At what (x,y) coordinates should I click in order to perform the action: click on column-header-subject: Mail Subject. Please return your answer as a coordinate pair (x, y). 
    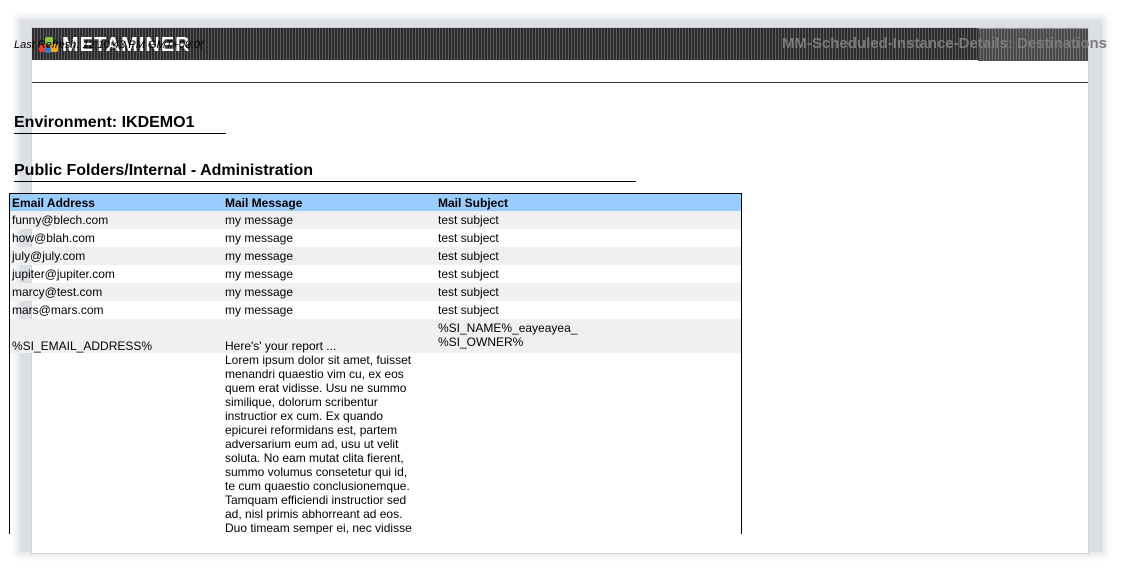
    Looking at the image, I should click on (588, 202).